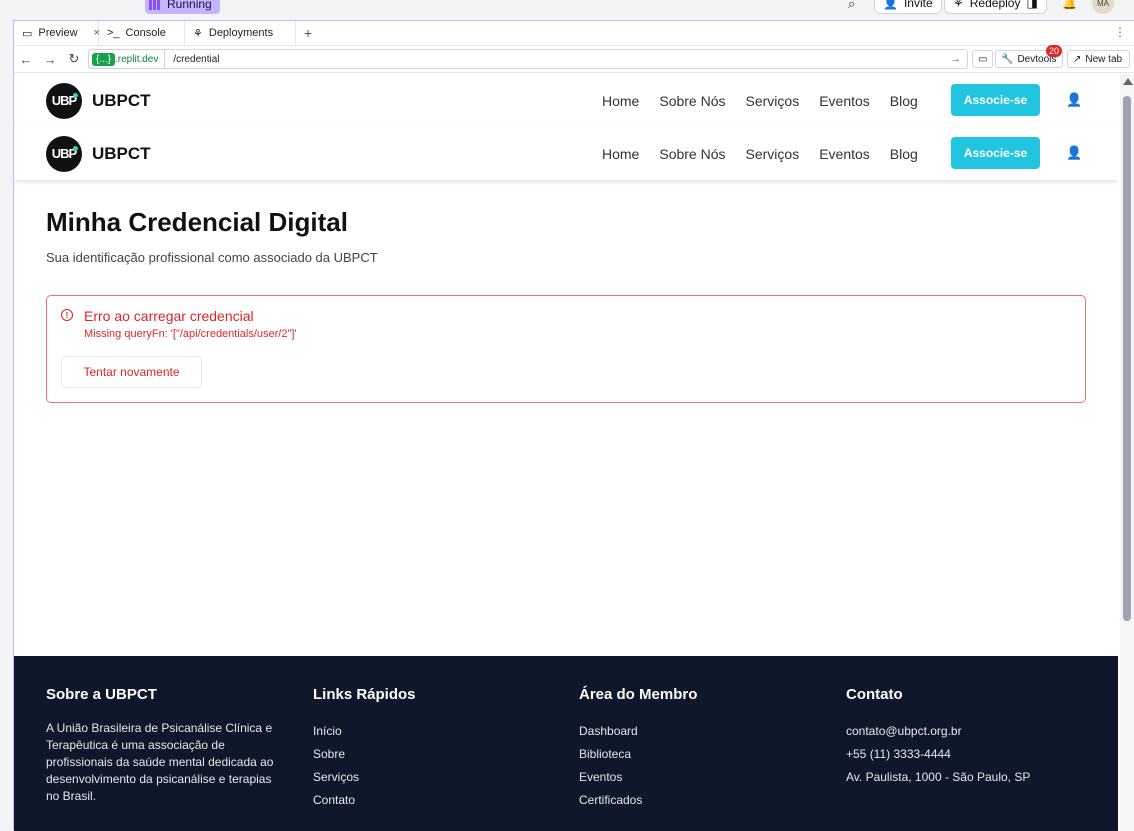 The image size is (1134, 831). I want to click on redeploy-label: Redeploy, so click(995, 5).